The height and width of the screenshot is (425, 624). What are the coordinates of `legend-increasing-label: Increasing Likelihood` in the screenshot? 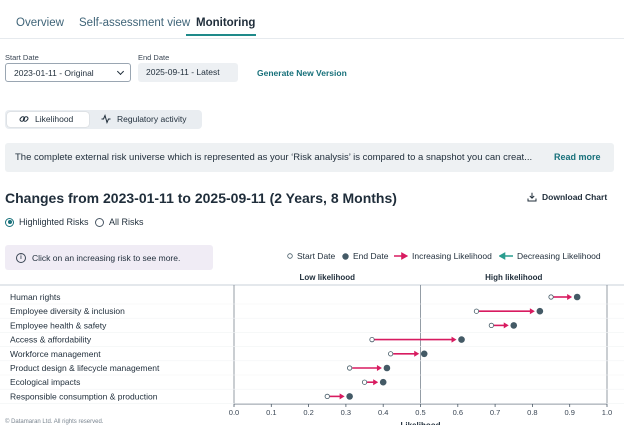 It's located at (452, 256).